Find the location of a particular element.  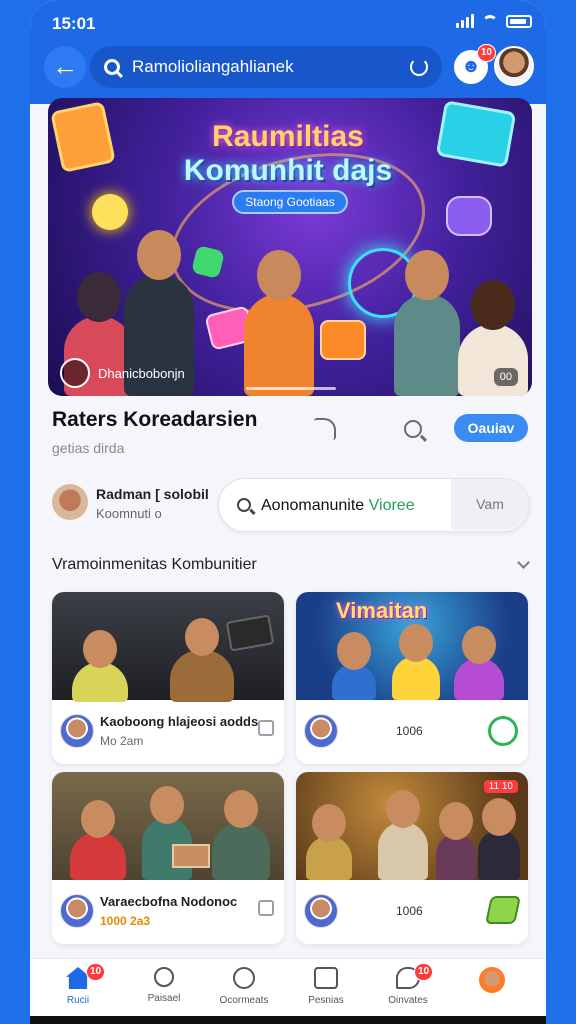

creator-avatar is located at coordinates (70, 502).